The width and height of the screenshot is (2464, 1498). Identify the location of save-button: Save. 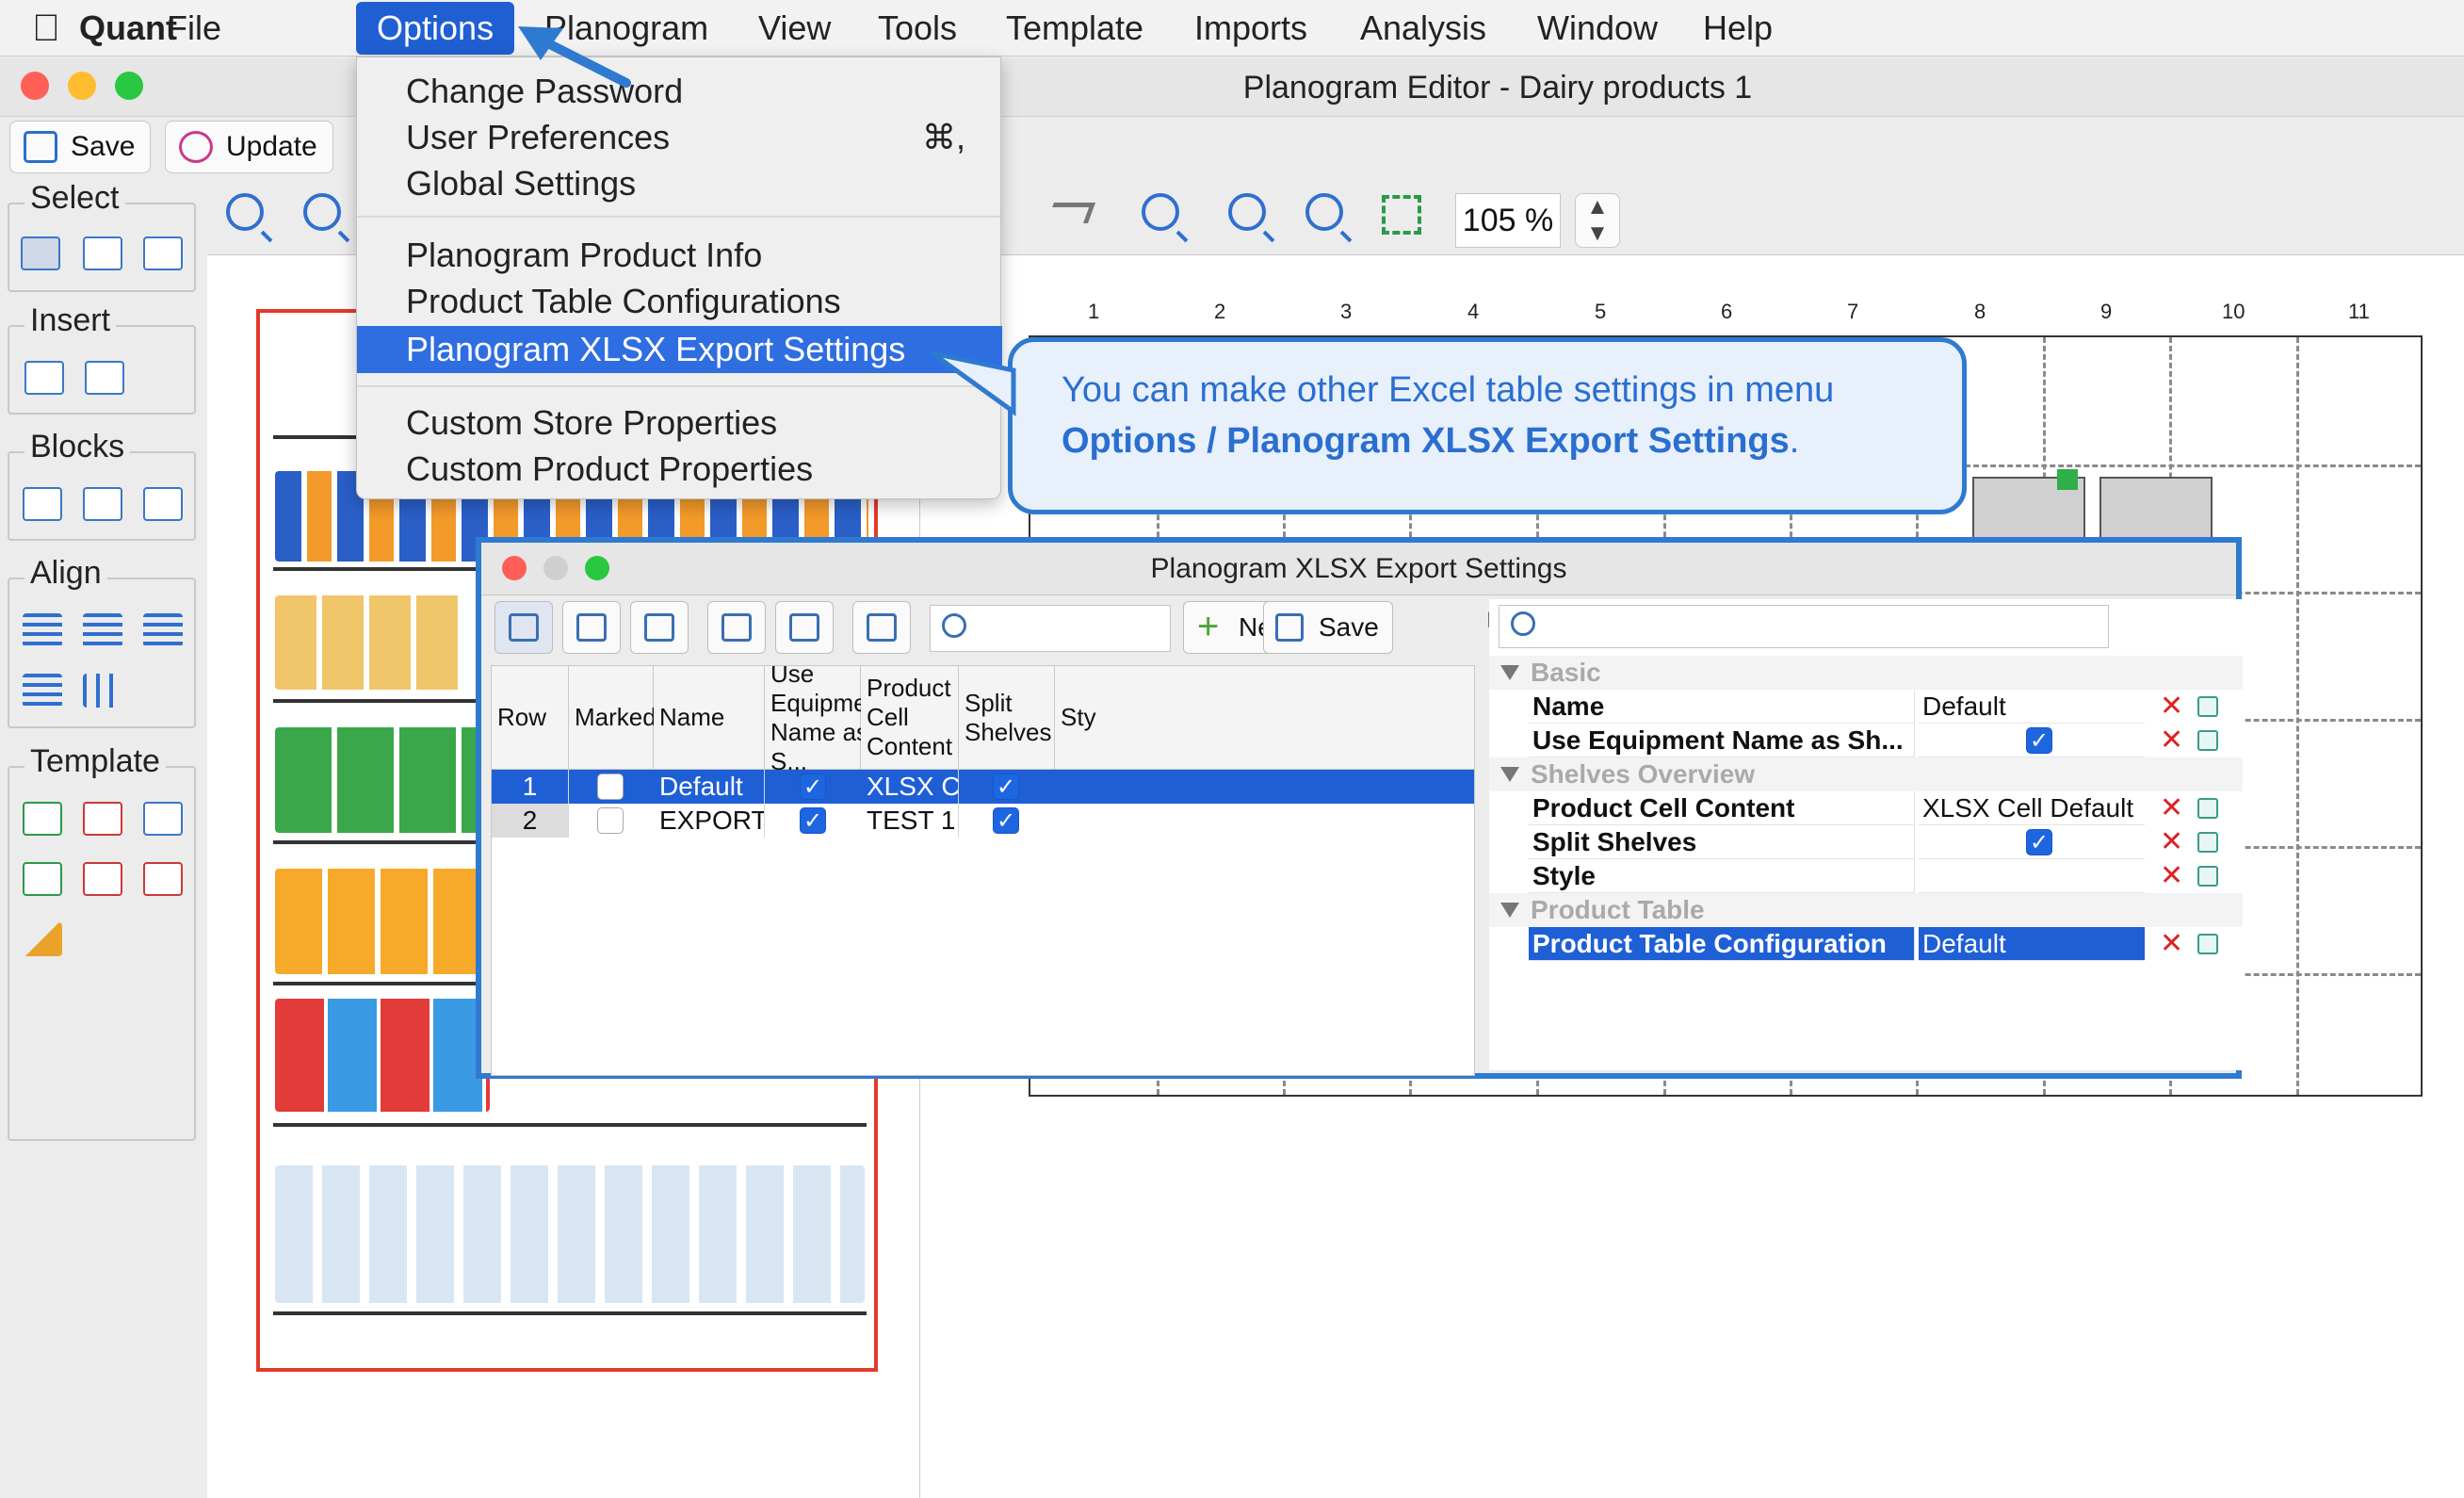
(80, 147).